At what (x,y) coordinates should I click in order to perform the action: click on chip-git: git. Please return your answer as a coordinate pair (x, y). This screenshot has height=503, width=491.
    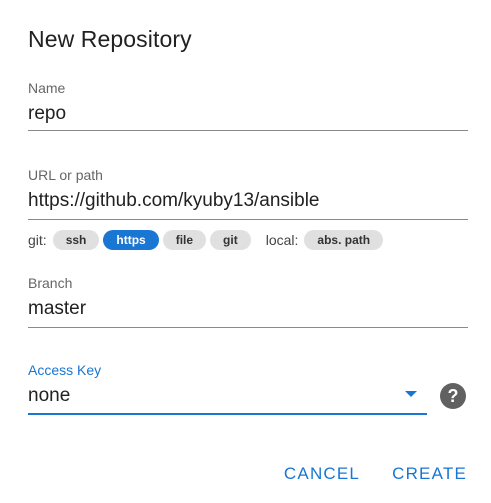
    Looking at the image, I should click on (230, 240).